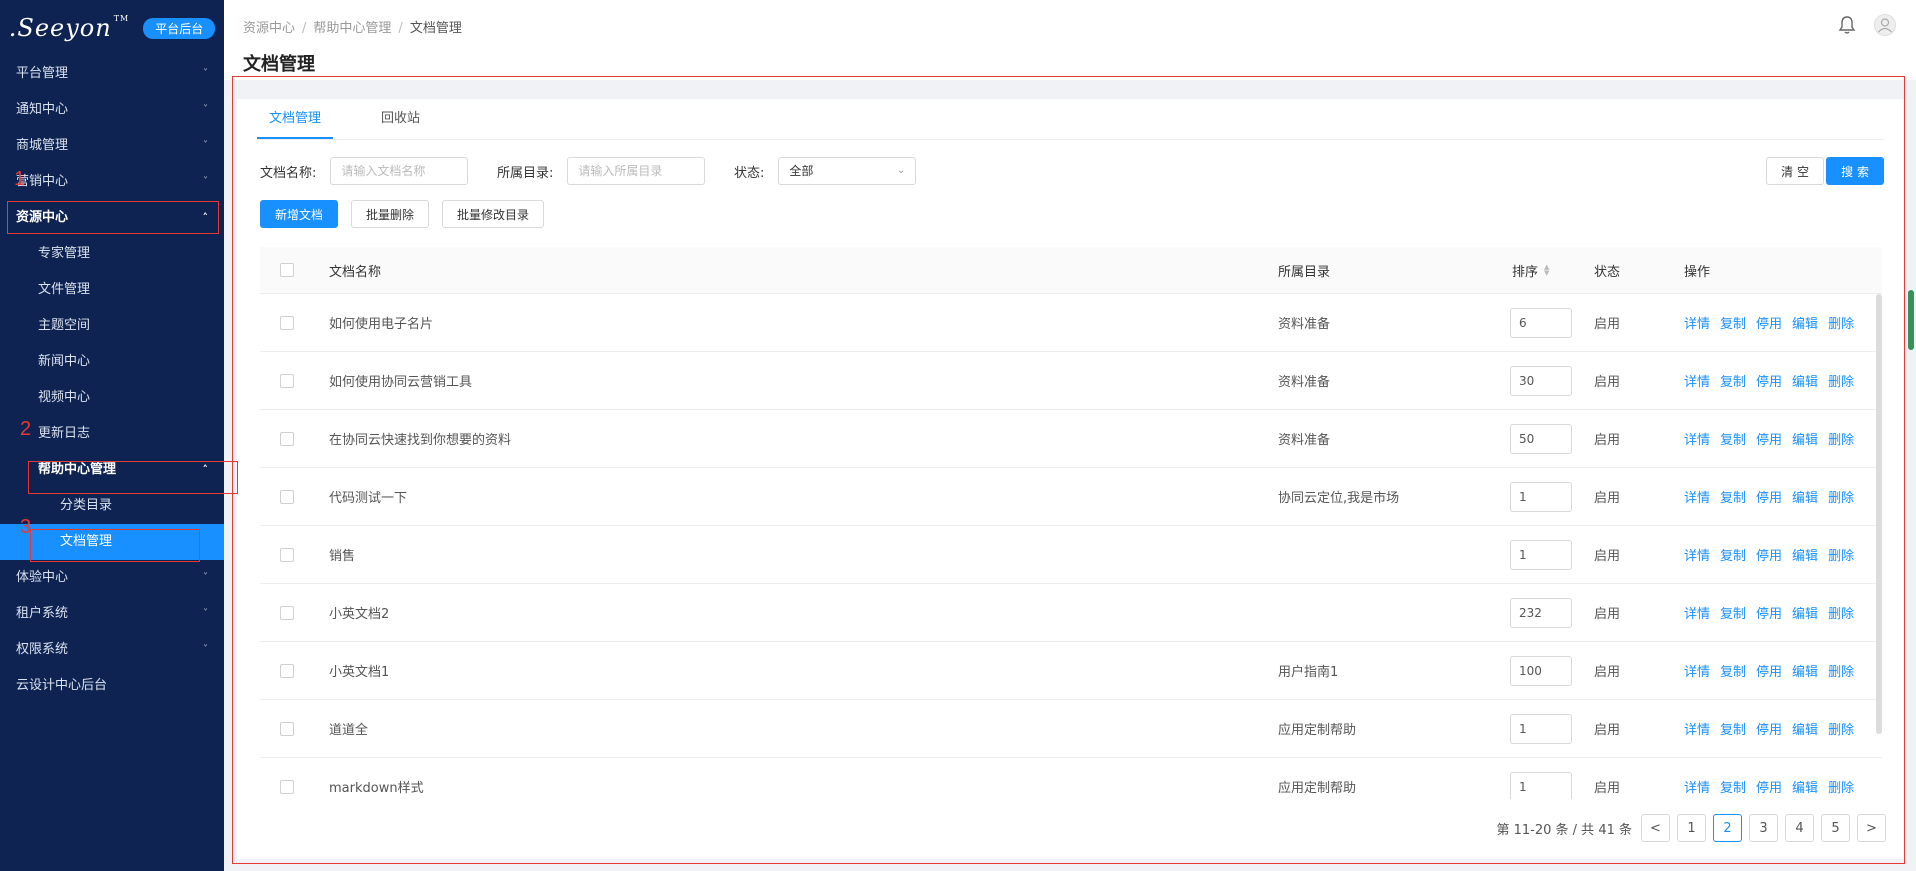  Describe the element at coordinates (400, 119) in the screenshot. I see `tab-recycle-bin: 回收站` at that location.